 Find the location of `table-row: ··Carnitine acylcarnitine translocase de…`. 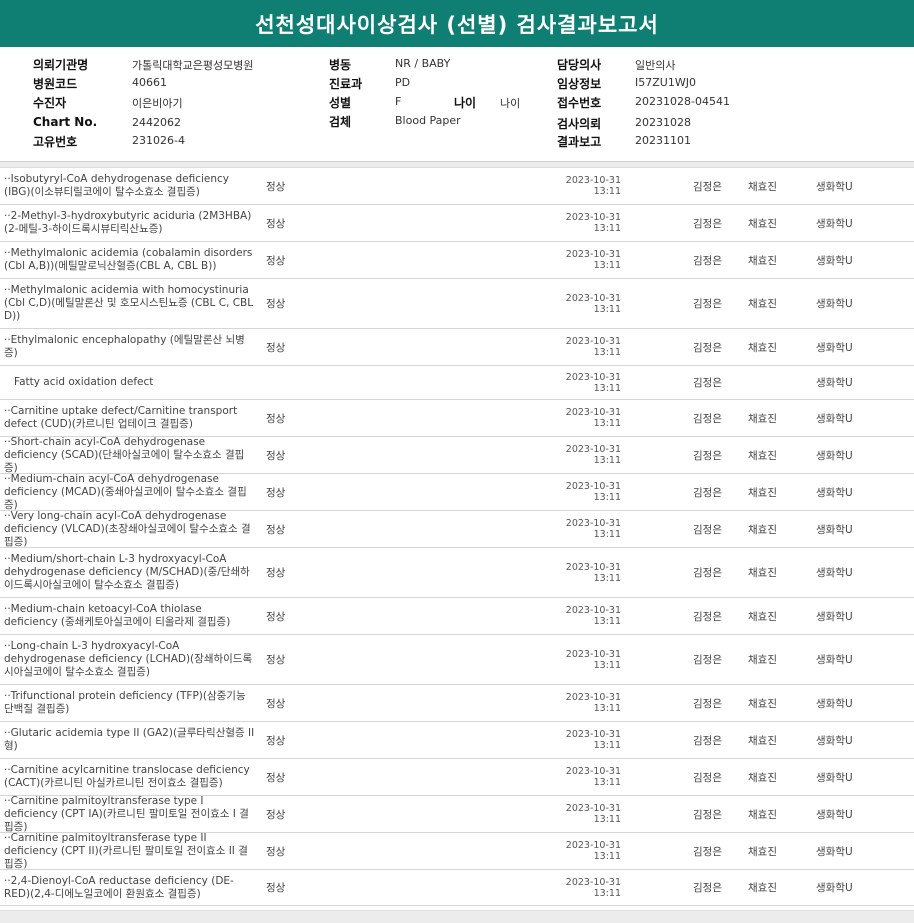

table-row: ··Carnitine acylcarnitine translocase de… is located at coordinates (457, 777).